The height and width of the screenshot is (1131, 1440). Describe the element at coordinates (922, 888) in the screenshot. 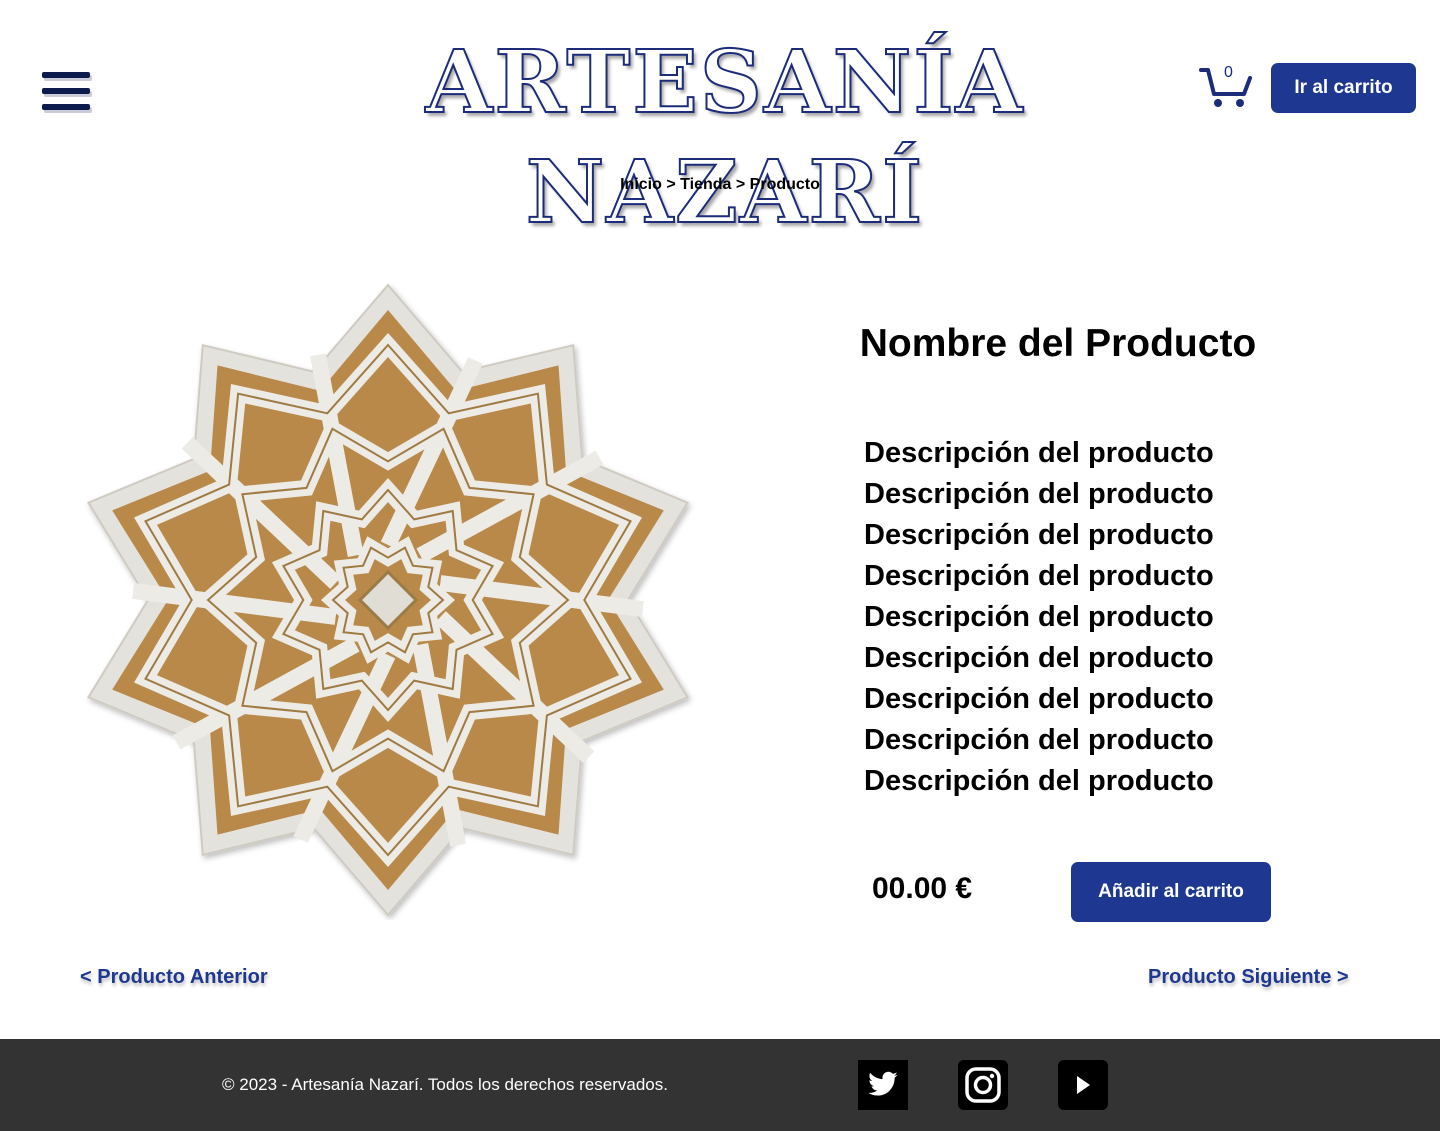

I see `product-price: 00.00 €` at that location.